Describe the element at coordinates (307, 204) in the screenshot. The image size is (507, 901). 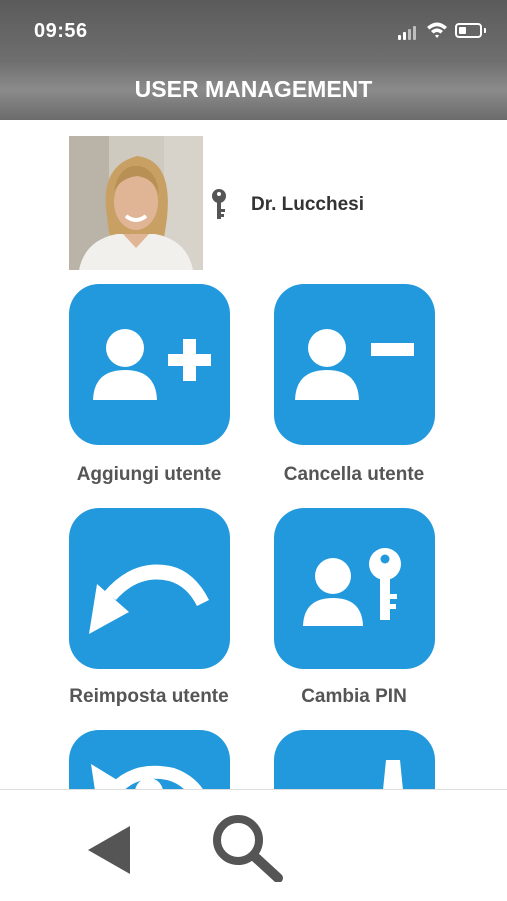
I see `user-name: Dr. Lucchesi` at that location.